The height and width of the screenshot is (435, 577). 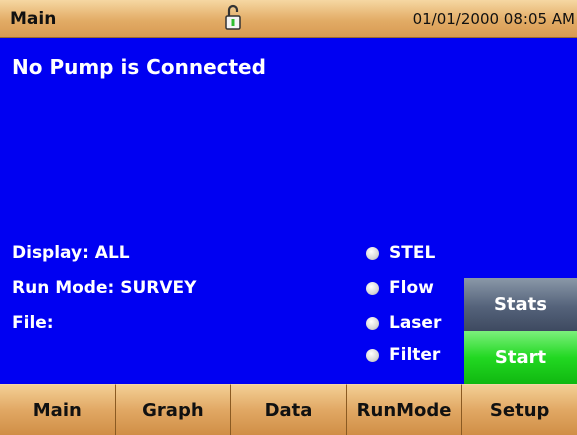 What do you see at coordinates (173, 409) in the screenshot?
I see `nav-graph-button: Graph` at bounding box center [173, 409].